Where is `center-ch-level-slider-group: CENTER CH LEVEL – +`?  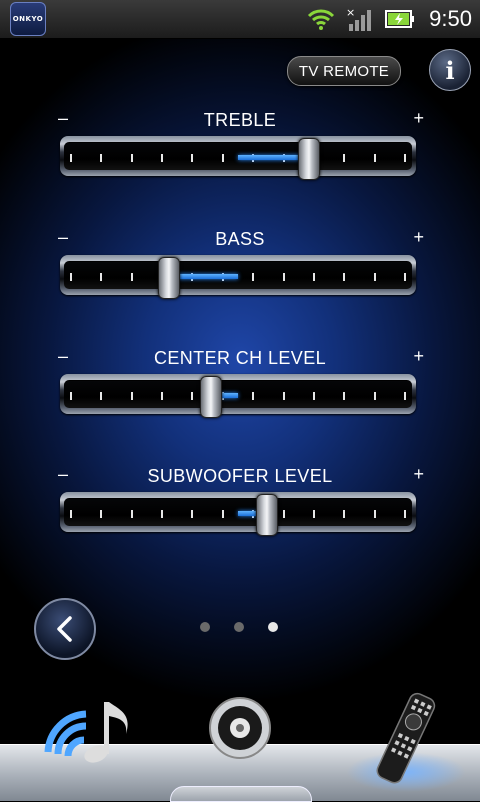 center-ch-level-slider-group: CENTER CH LEVEL – + is located at coordinates (240, 387).